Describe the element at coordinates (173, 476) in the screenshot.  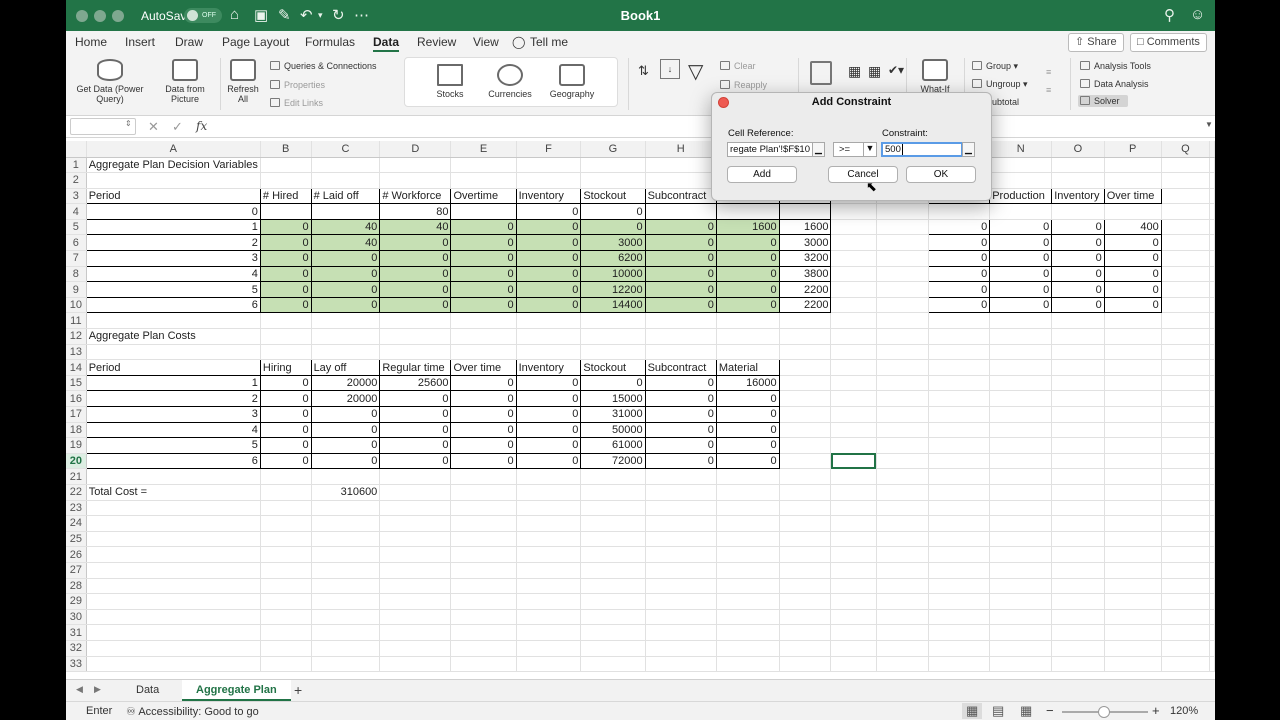
I see `cell-a21` at that location.